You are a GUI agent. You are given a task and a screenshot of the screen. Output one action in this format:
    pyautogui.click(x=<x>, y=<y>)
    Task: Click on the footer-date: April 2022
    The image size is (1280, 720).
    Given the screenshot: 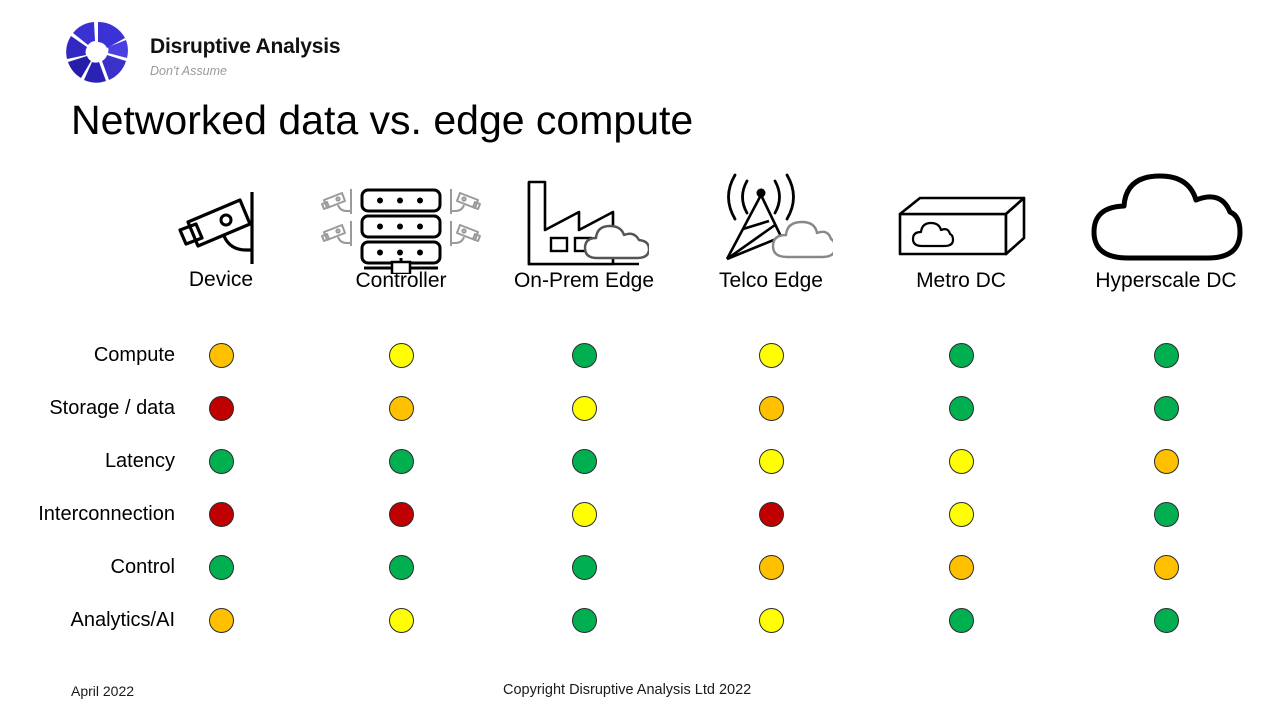 What is the action you would take?
    pyautogui.click(x=103, y=691)
    